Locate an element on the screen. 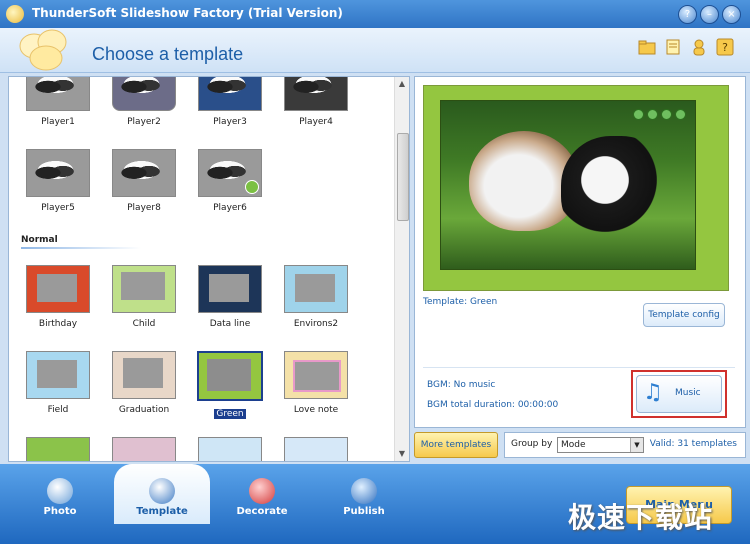 Image resolution: width=750 pixels, height=544 pixels. folder-icon is located at coordinates (647, 47).